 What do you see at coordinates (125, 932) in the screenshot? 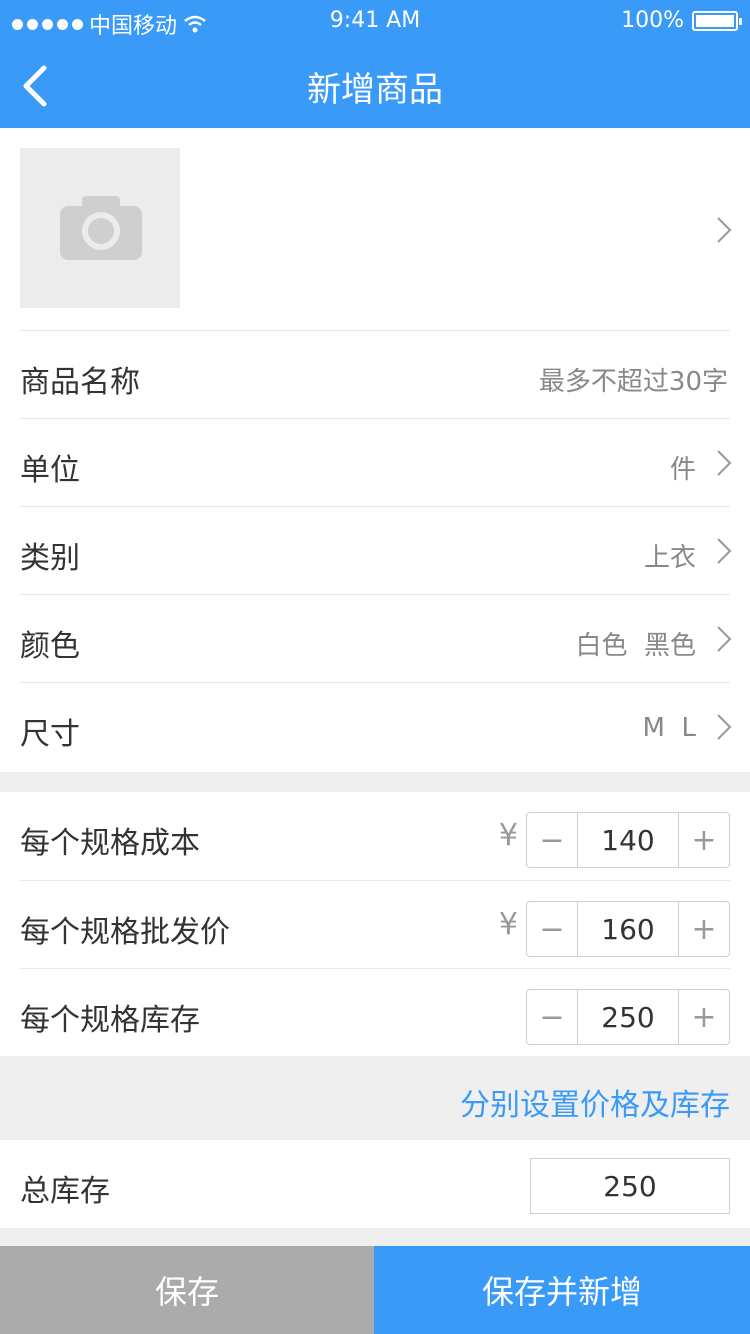
I see `wholesale-label: 每个规格批发价` at bounding box center [125, 932].